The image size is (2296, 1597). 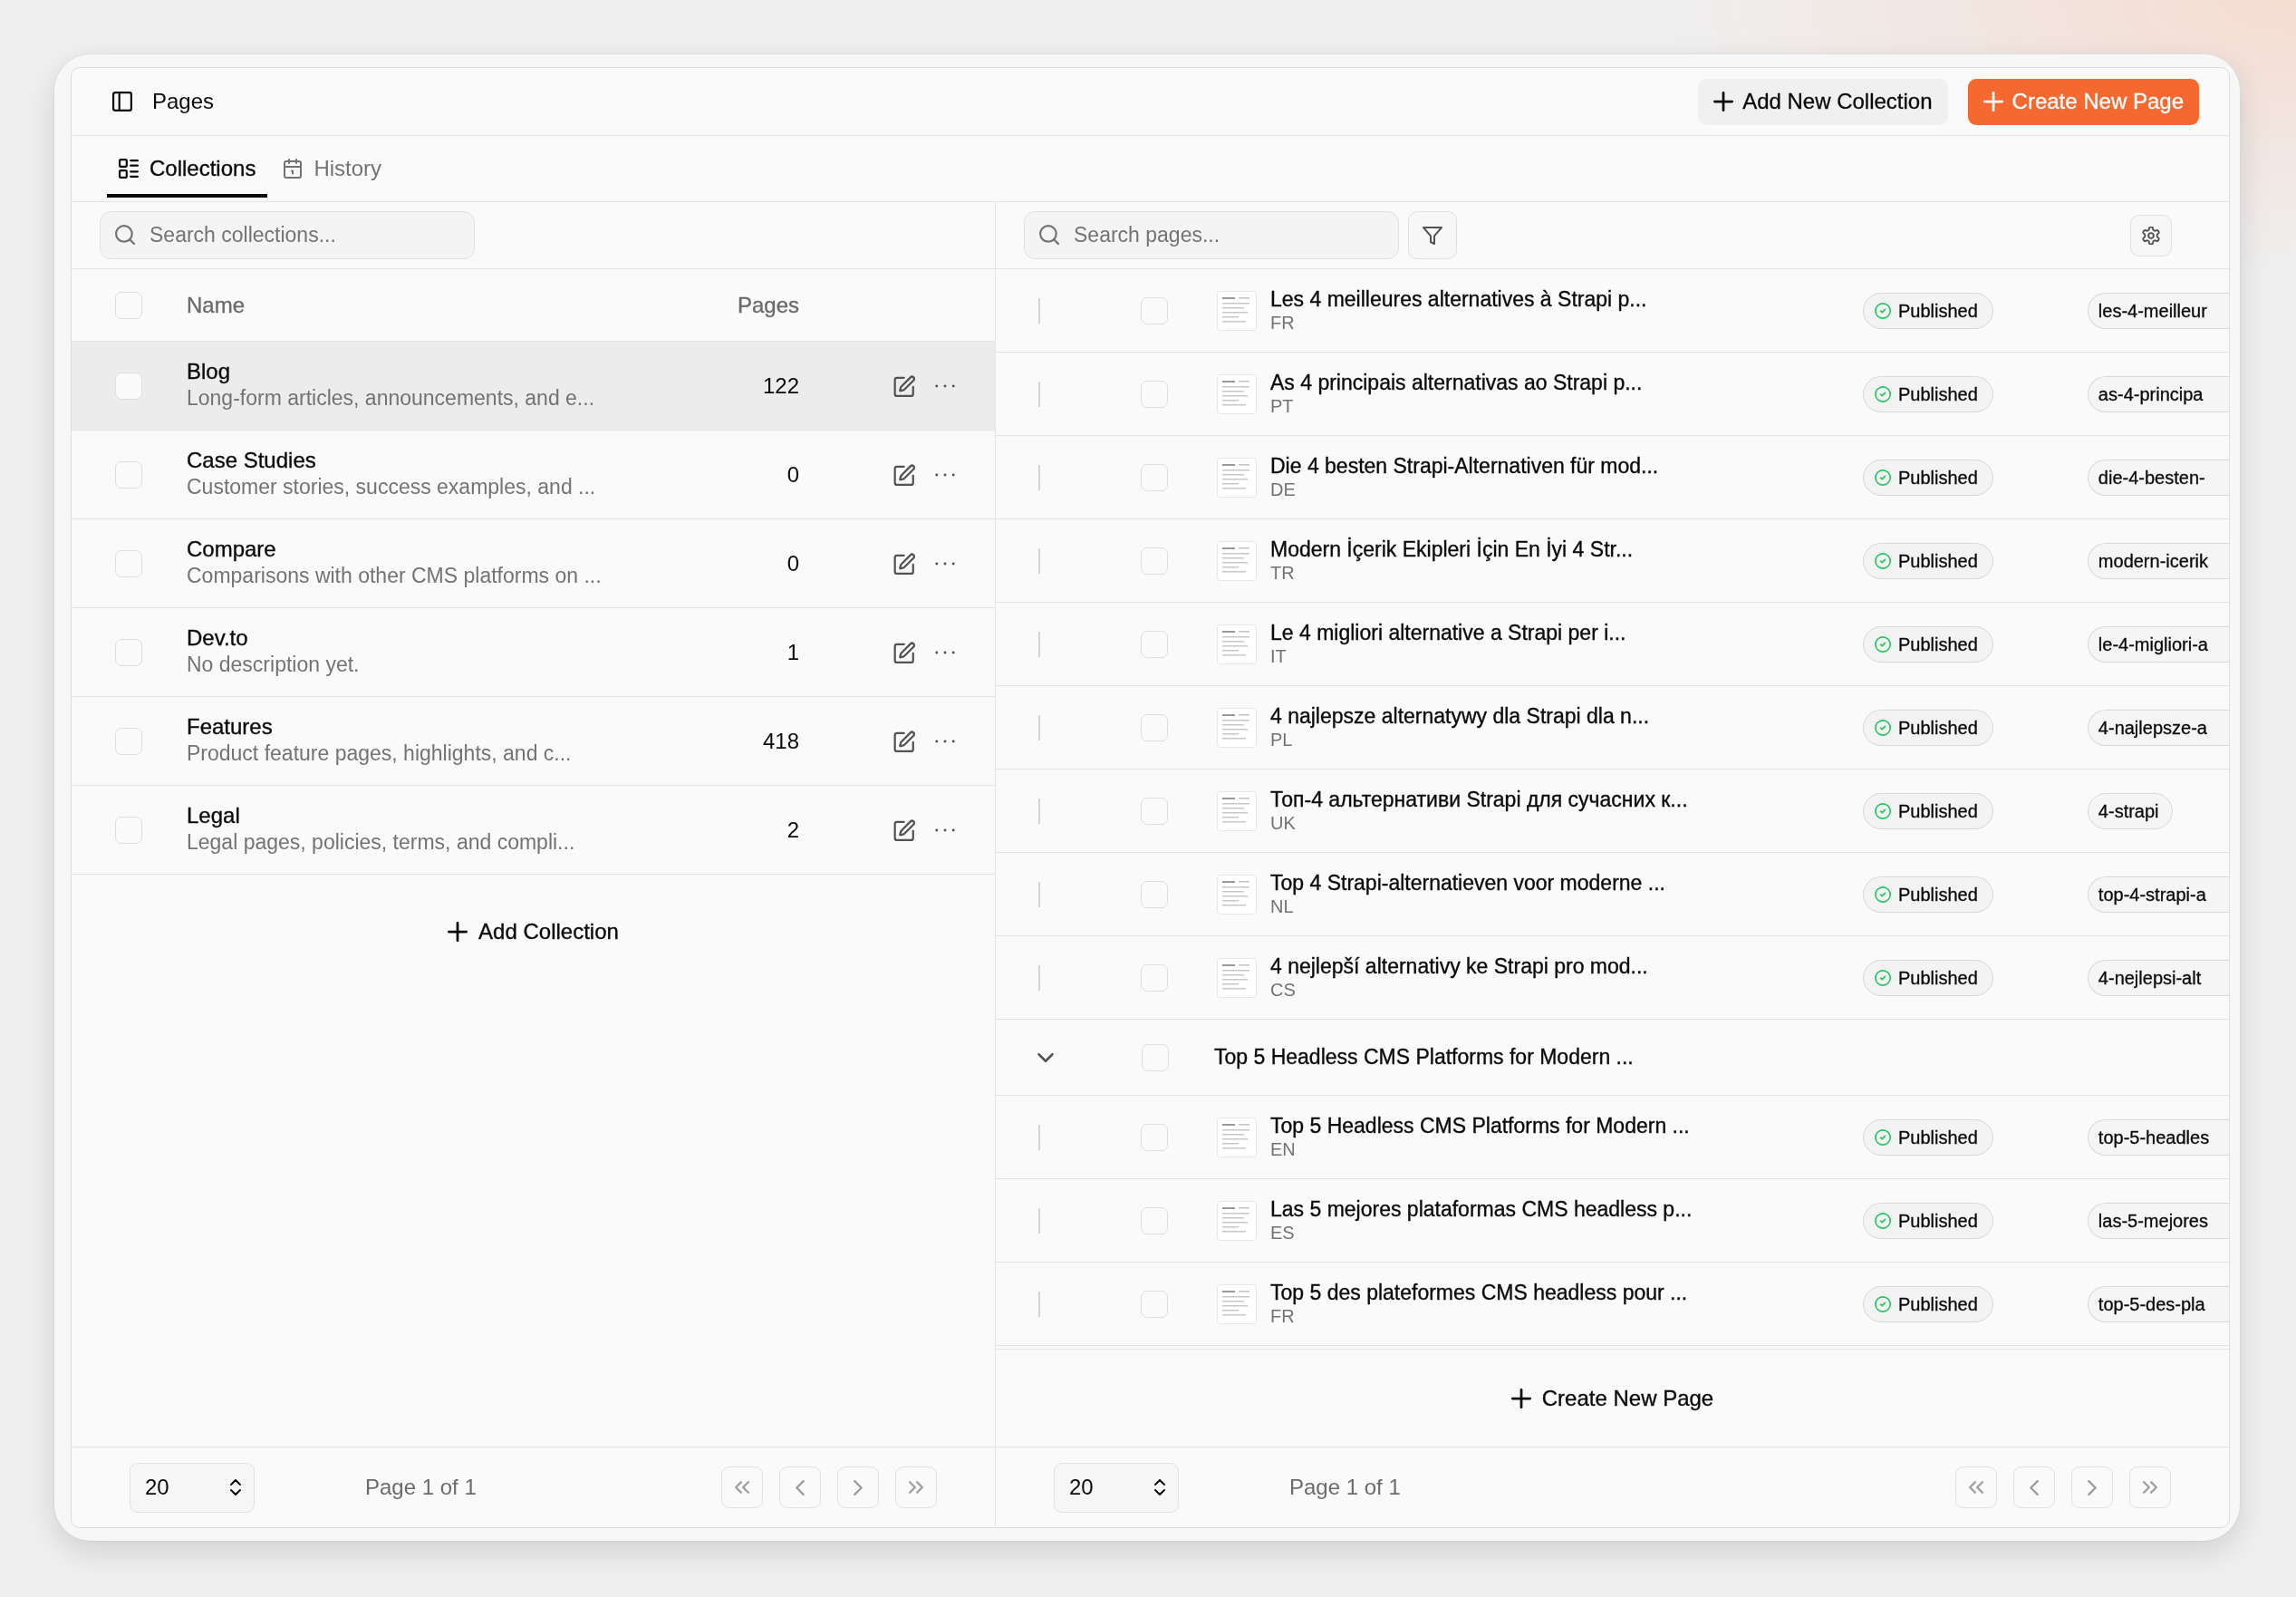 I want to click on slug-tag: modern-icerik, so click(x=2158, y=560).